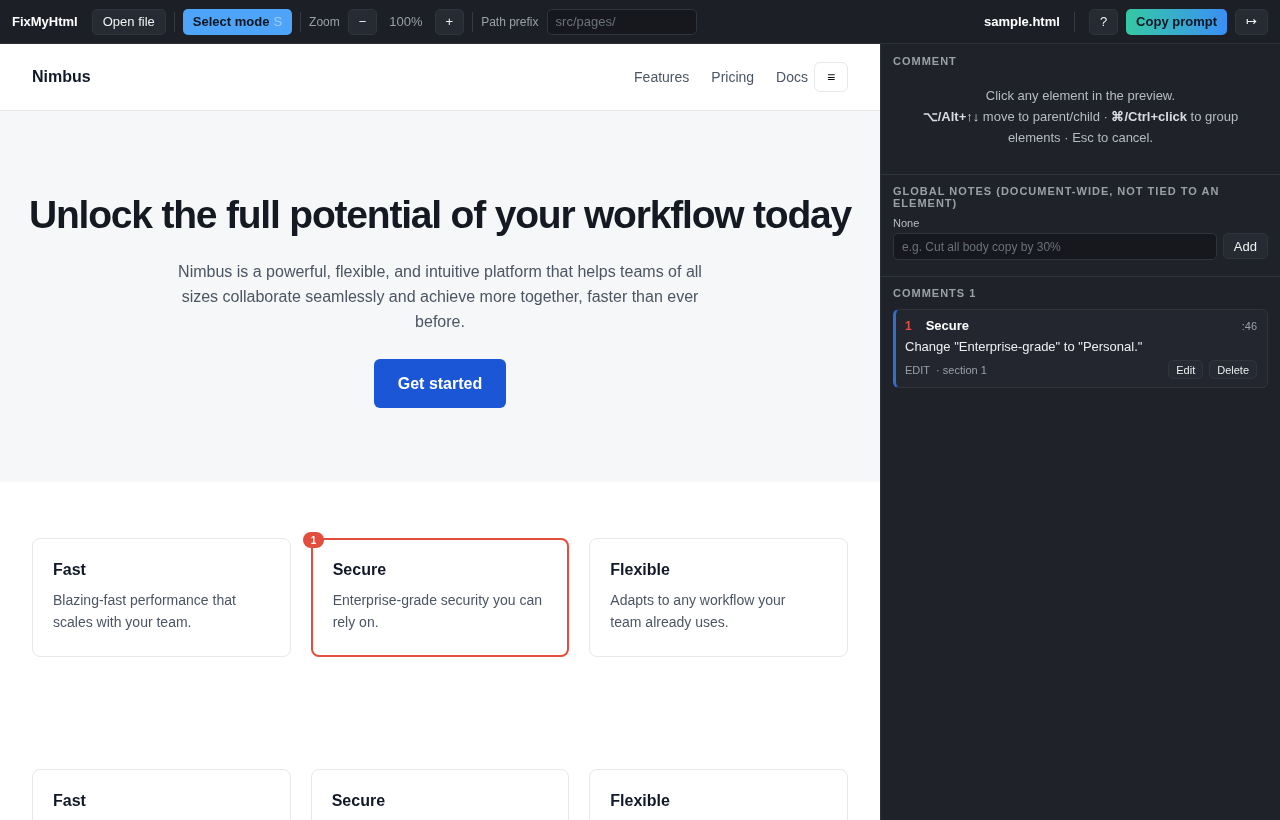 The height and width of the screenshot is (820, 1280). What do you see at coordinates (440, 297) in the screenshot?
I see `hero-text: Nimbus is a powerful, flexible, and intuitive platform that helps teams of all sizes collaborate seamlessly and achieve more together, faster than ever before.` at bounding box center [440, 297].